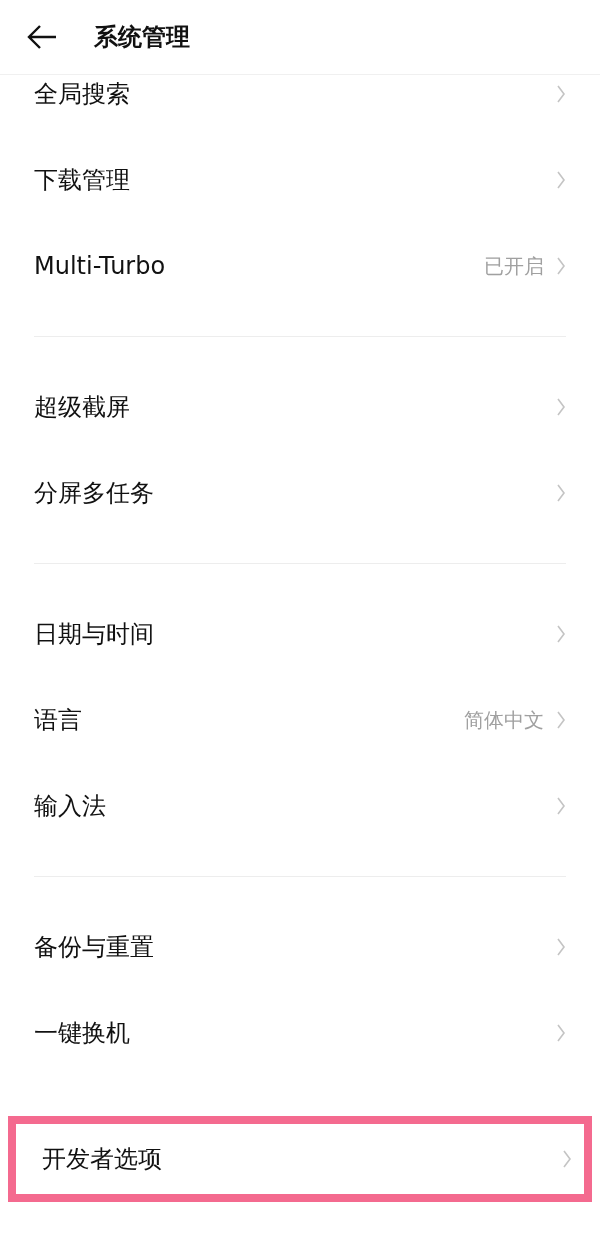  What do you see at coordinates (82, 1033) in the screenshot?
I see `row-label: 一键换机` at bounding box center [82, 1033].